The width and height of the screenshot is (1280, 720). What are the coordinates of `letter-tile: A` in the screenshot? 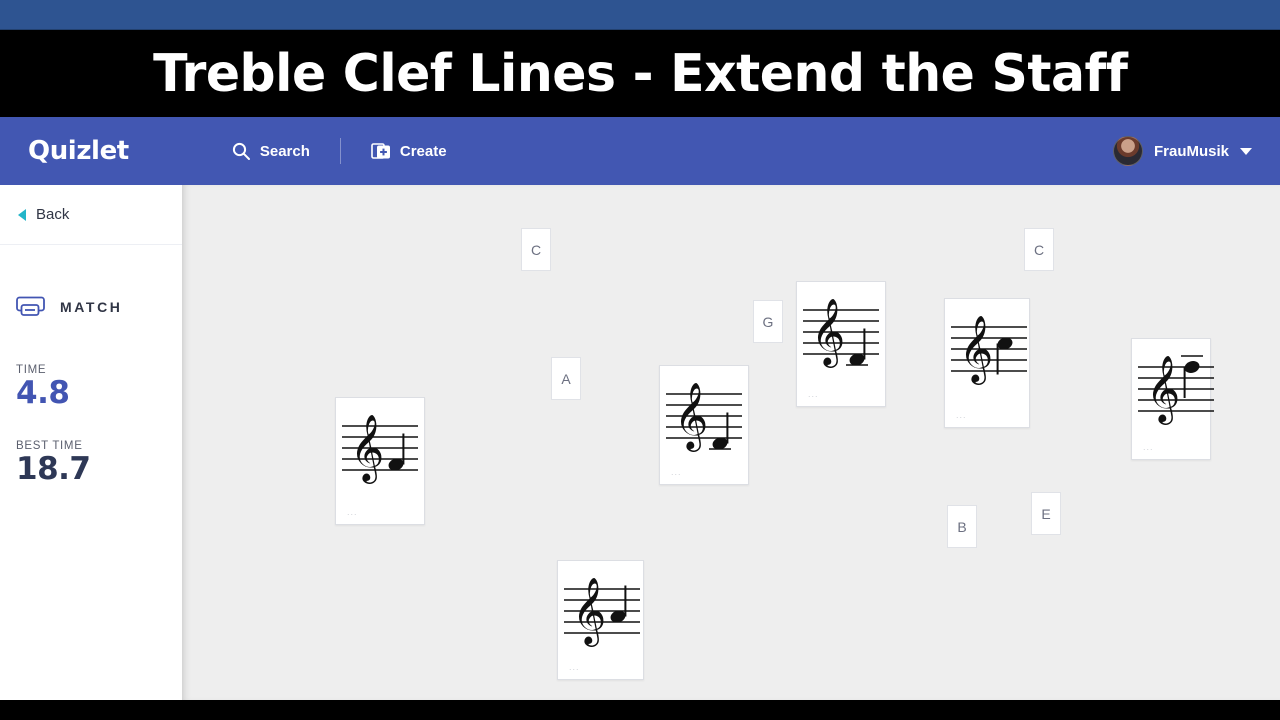 It's located at (566, 378).